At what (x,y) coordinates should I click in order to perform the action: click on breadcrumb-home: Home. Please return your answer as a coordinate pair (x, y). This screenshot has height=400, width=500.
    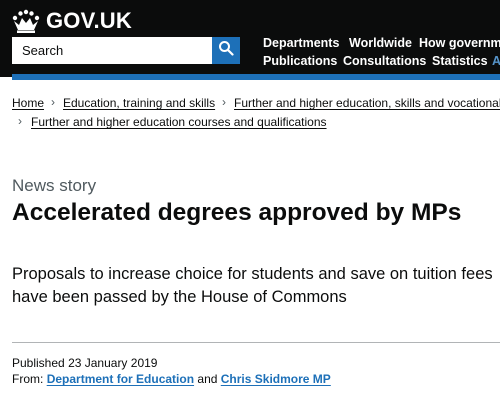
    Looking at the image, I should click on (28, 103).